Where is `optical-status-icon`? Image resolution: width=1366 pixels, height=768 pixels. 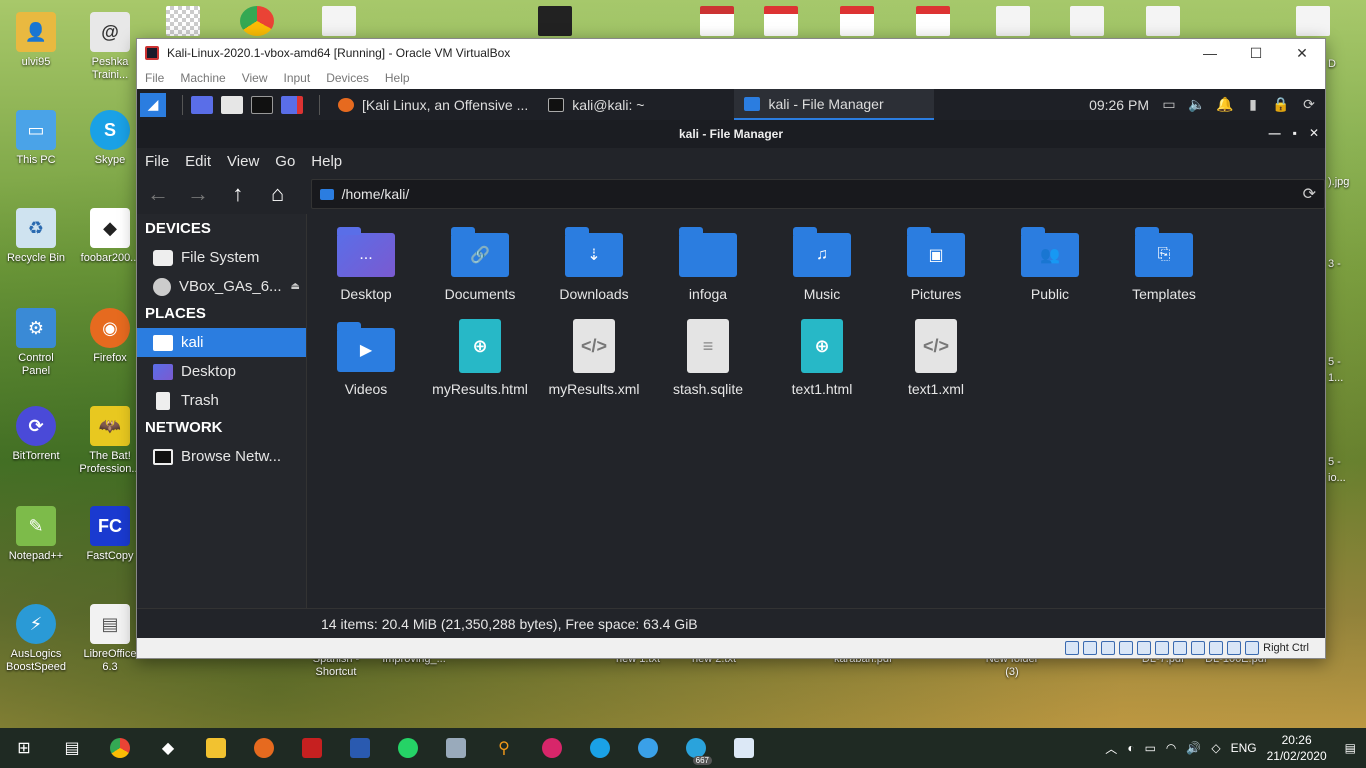
optical-status-icon is located at coordinates (1090, 648).